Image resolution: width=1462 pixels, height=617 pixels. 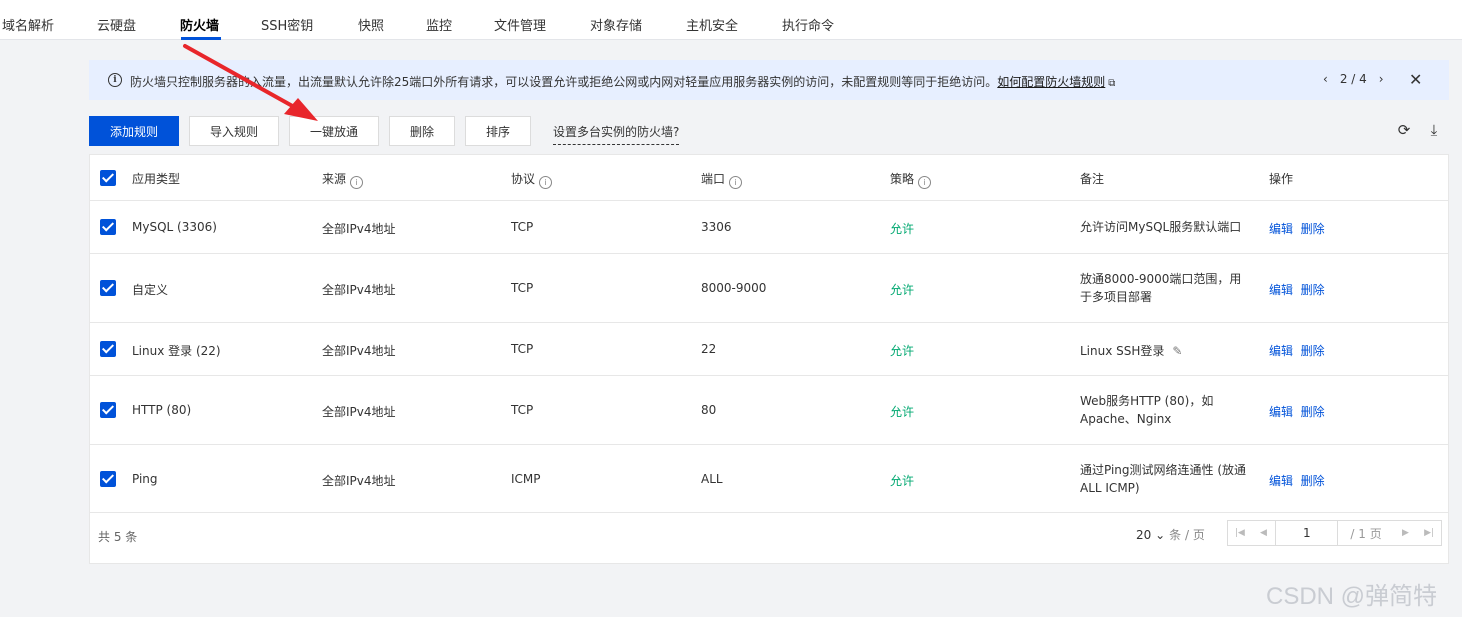 I want to click on tab-firewall: 防火墙, so click(x=199, y=24).